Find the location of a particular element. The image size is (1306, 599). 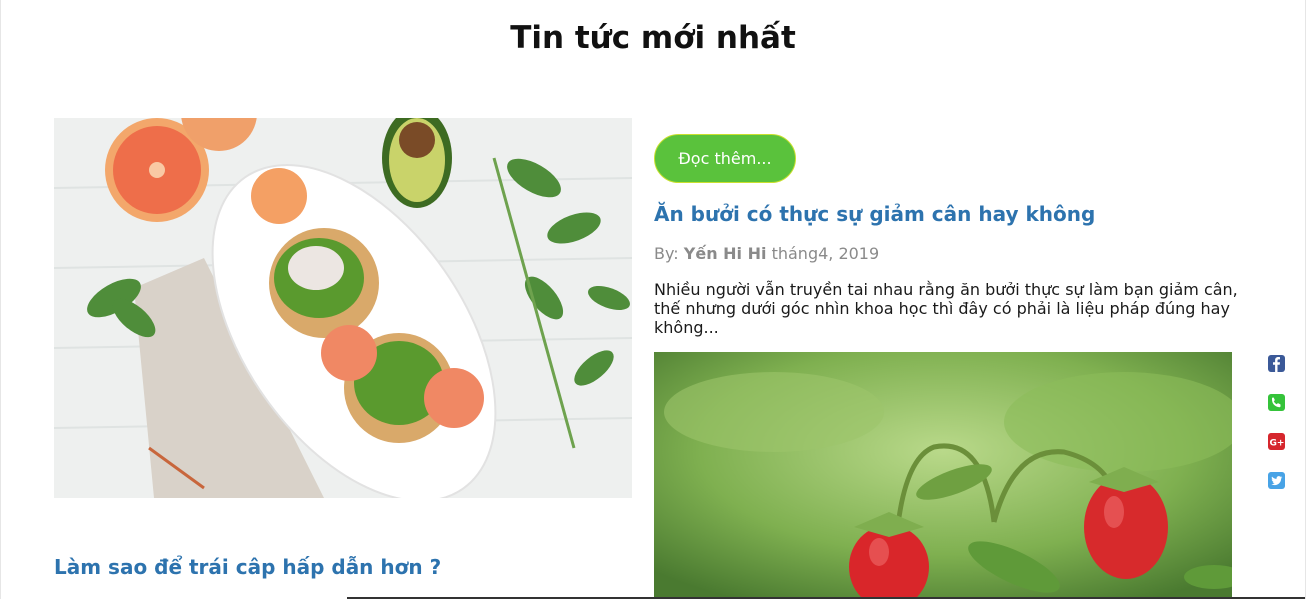

post-date: tháng4, 2019 is located at coordinates (825, 253).